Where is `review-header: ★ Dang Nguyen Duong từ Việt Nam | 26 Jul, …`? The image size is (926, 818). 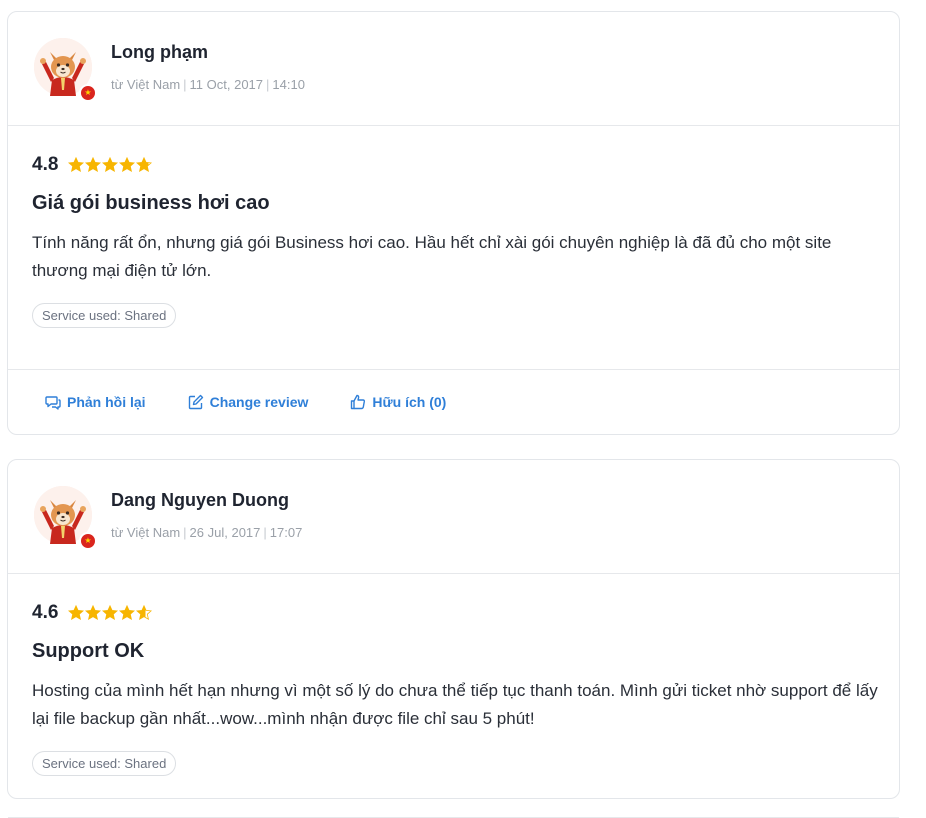
review-header: ★ Dang Nguyen Duong từ Việt Nam | 26 Jul, … is located at coordinates (453, 517).